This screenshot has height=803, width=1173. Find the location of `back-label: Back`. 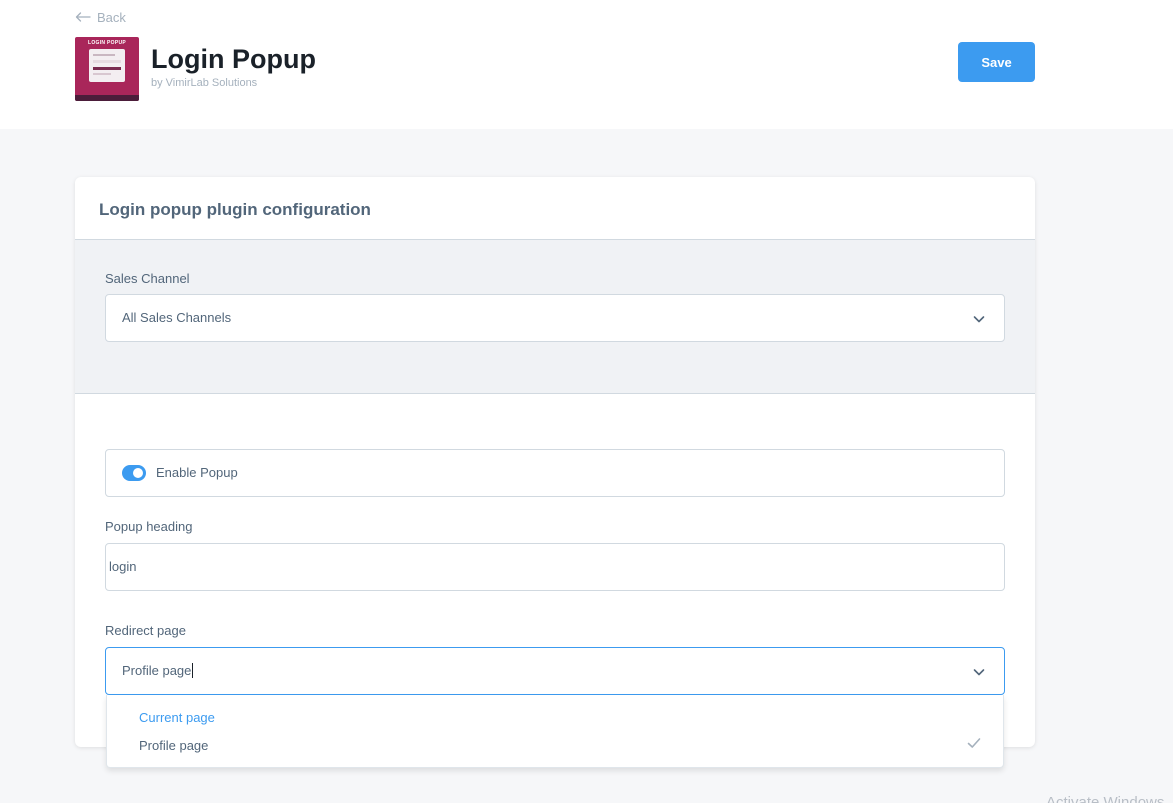

back-label: Back is located at coordinates (111, 17).